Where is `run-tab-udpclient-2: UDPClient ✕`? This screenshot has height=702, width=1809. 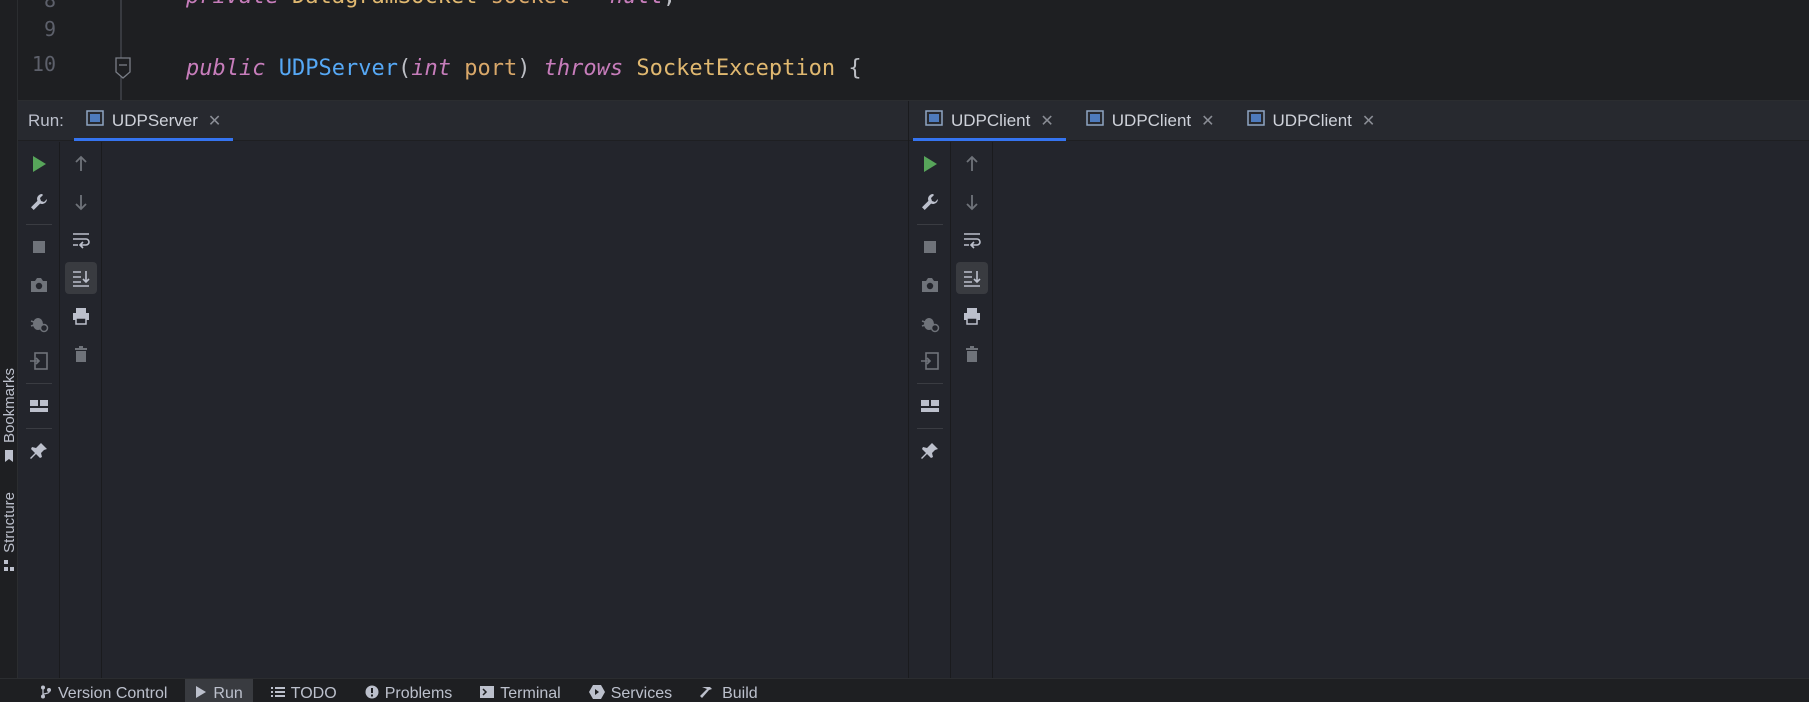
run-tab-udpclient-2: UDPClient ✕ is located at coordinates (1150, 121).